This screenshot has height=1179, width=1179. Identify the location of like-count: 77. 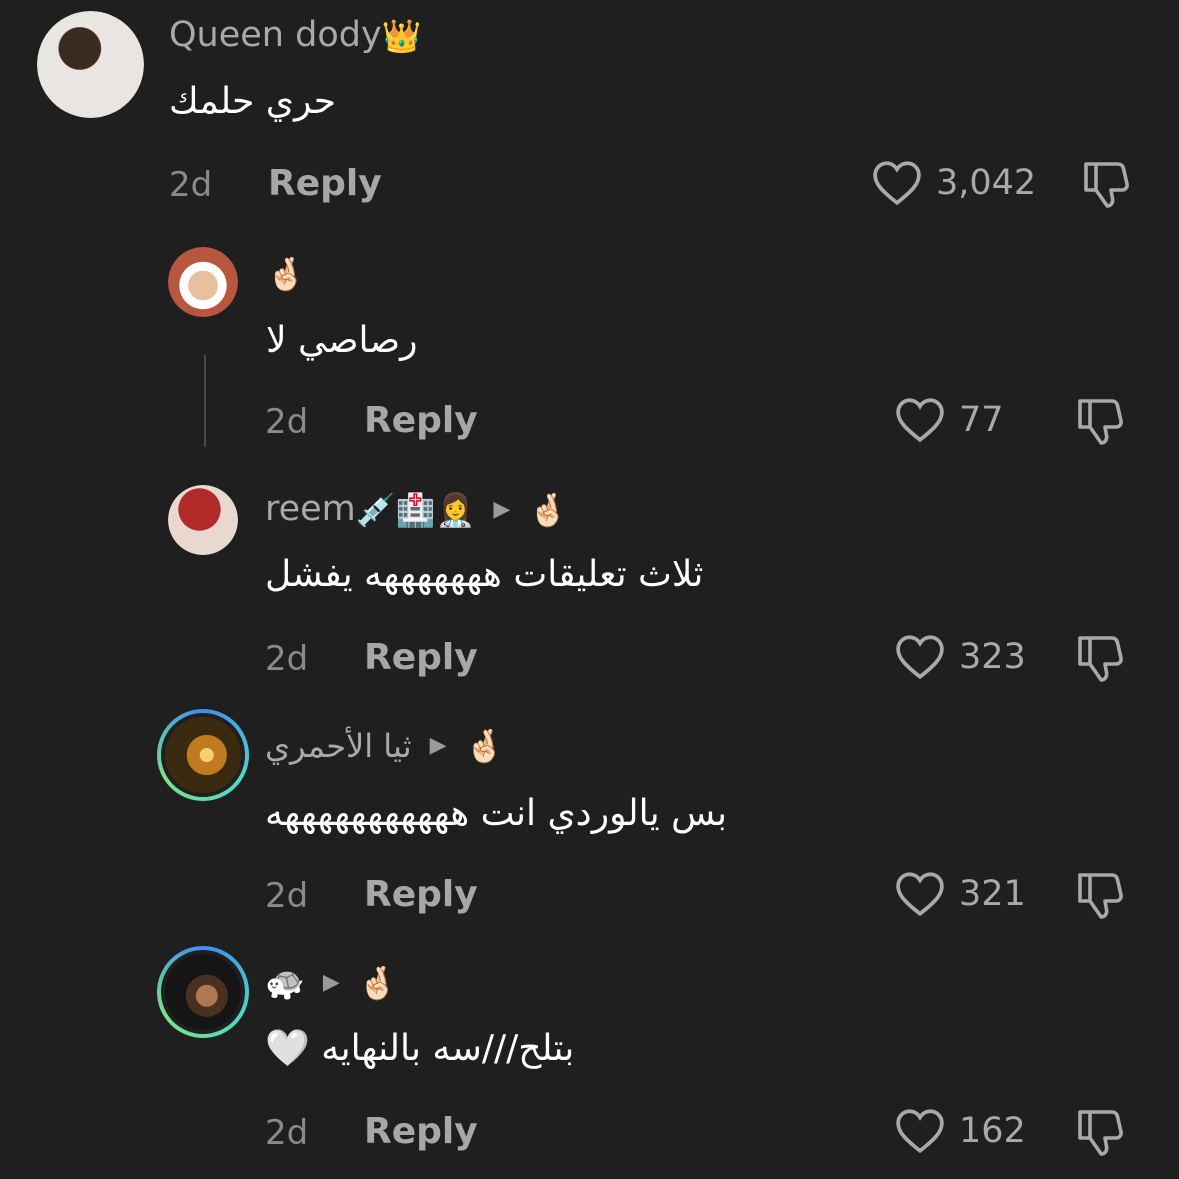
(981, 419).